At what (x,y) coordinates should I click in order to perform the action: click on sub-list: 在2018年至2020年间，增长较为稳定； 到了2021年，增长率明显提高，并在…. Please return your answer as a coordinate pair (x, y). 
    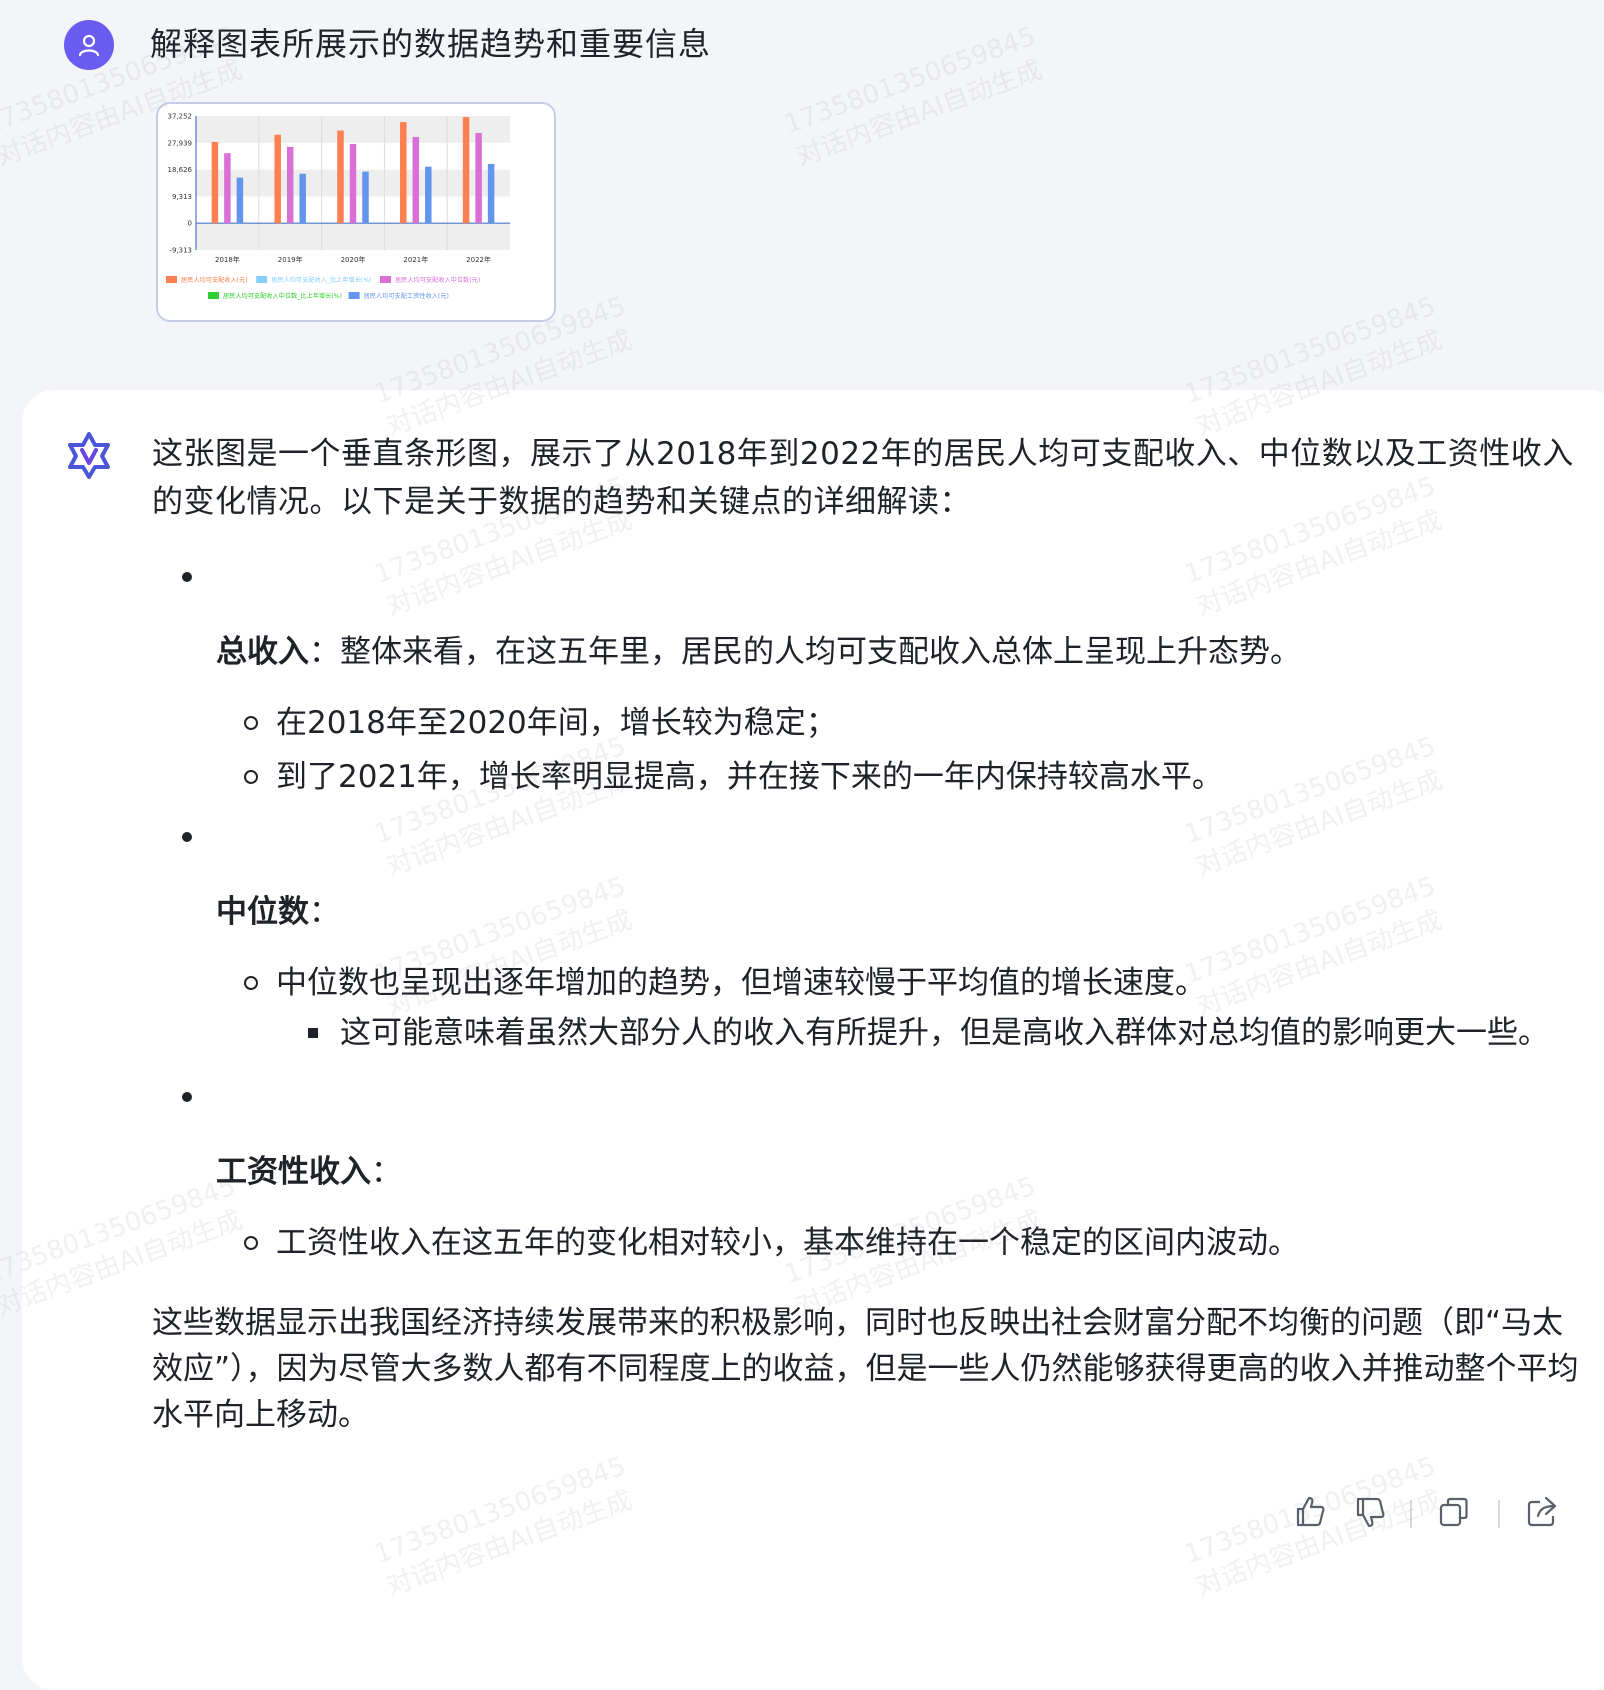
    Looking at the image, I should click on (867, 750).